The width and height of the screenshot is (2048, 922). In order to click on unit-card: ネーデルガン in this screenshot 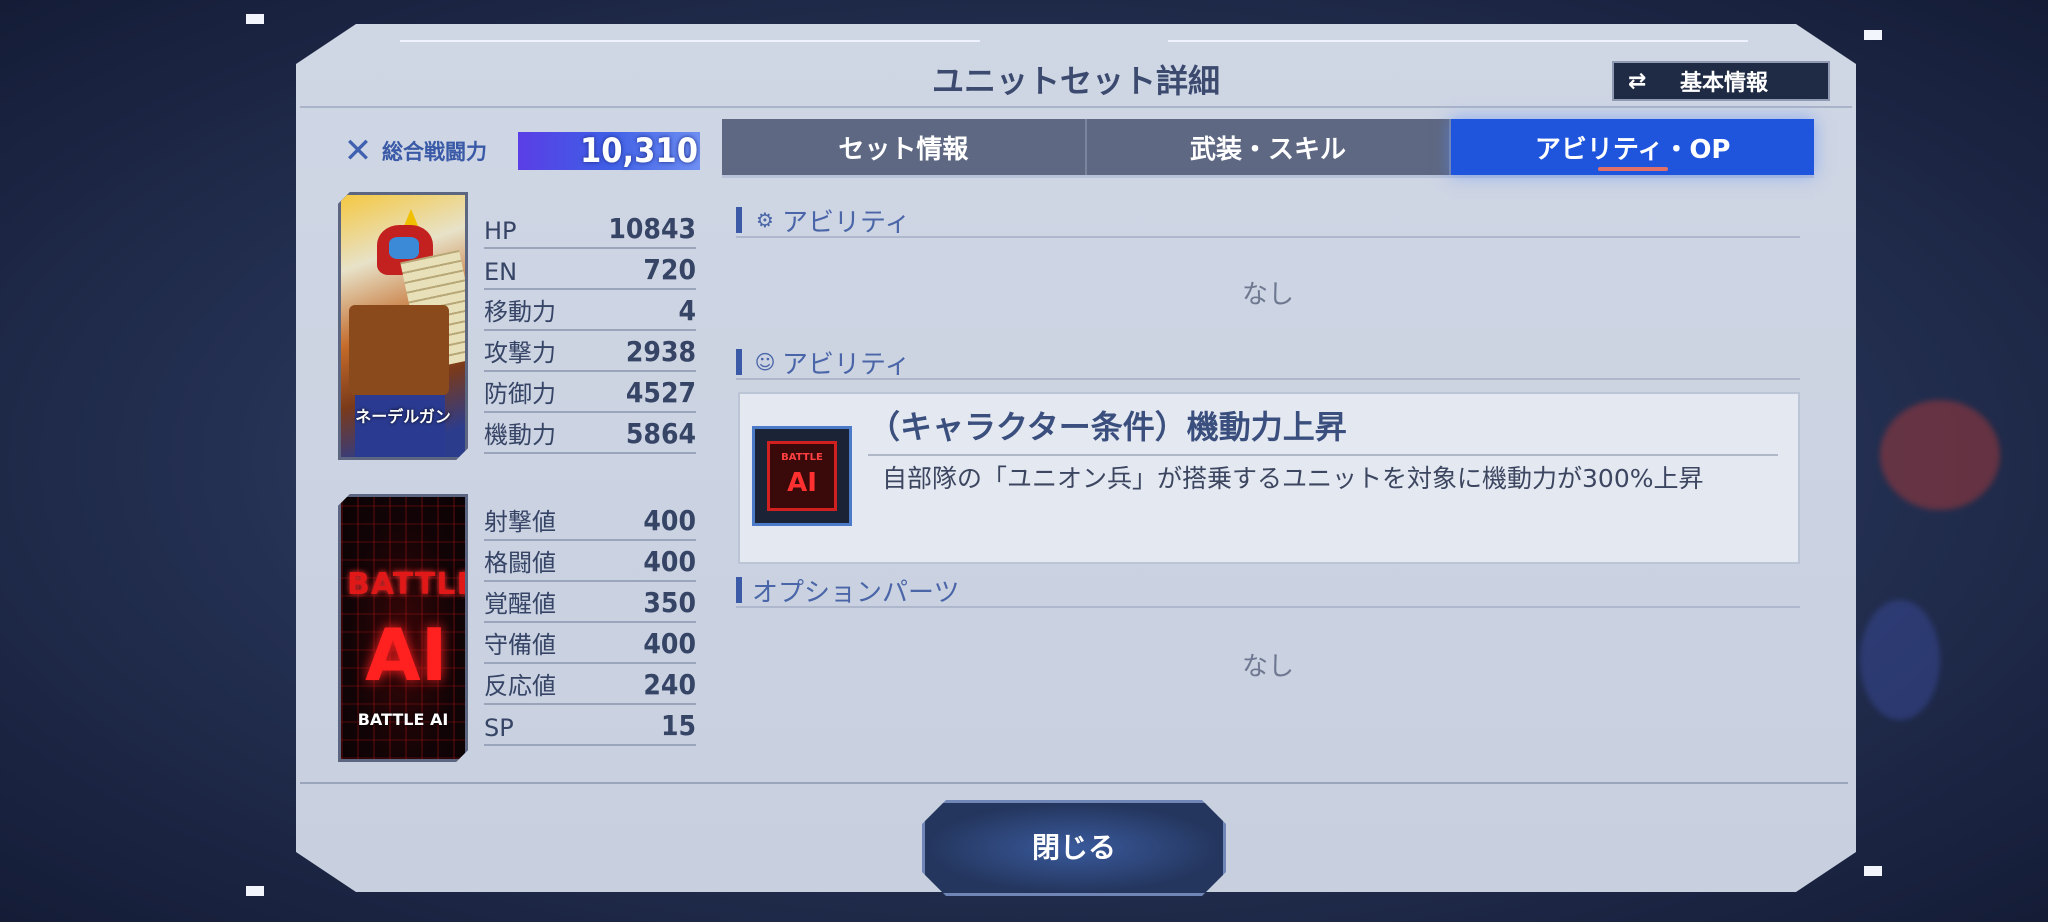, I will do `click(403, 326)`.